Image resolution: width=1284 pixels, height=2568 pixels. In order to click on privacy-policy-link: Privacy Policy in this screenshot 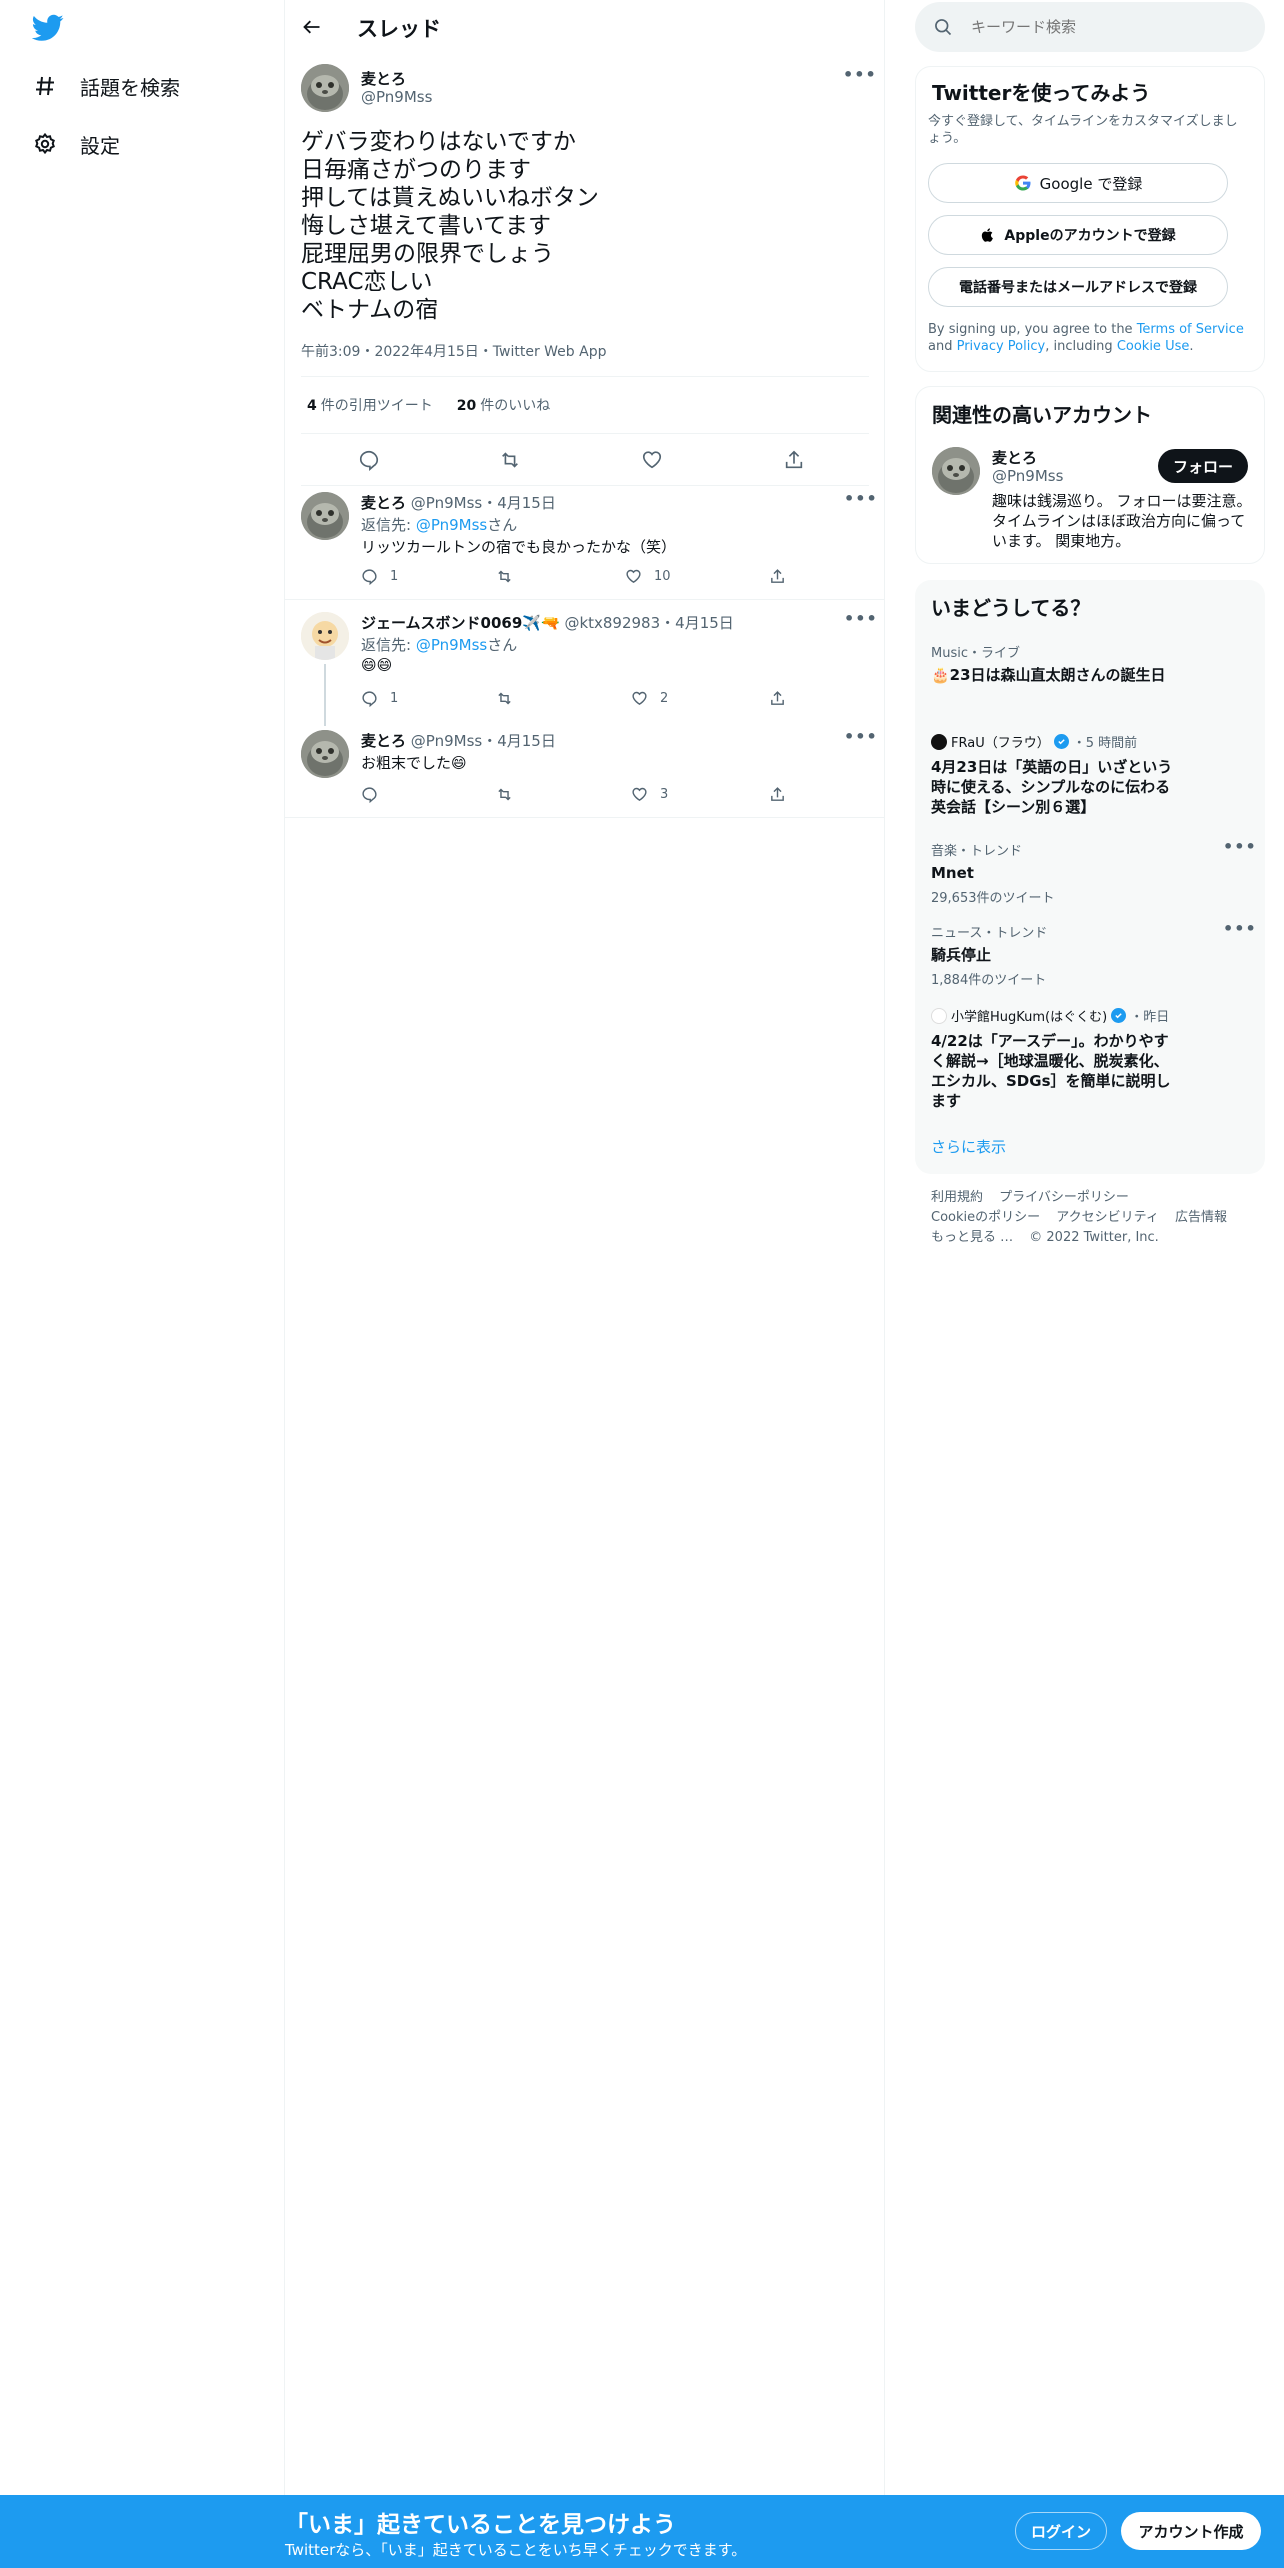, I will do `click(1001, 346)`.